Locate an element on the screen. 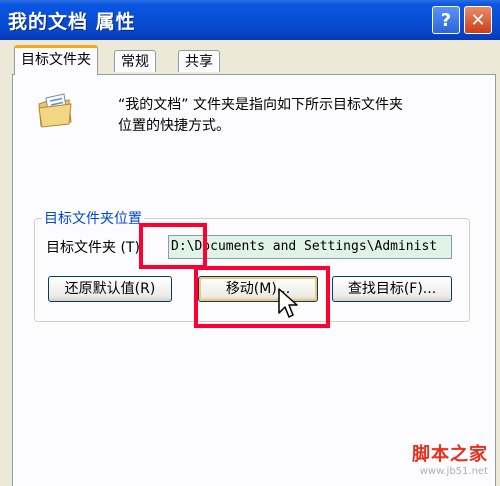 This screenshot has width=500, height=486. mouse-pointer-icon is located at coordinates (288, 303).